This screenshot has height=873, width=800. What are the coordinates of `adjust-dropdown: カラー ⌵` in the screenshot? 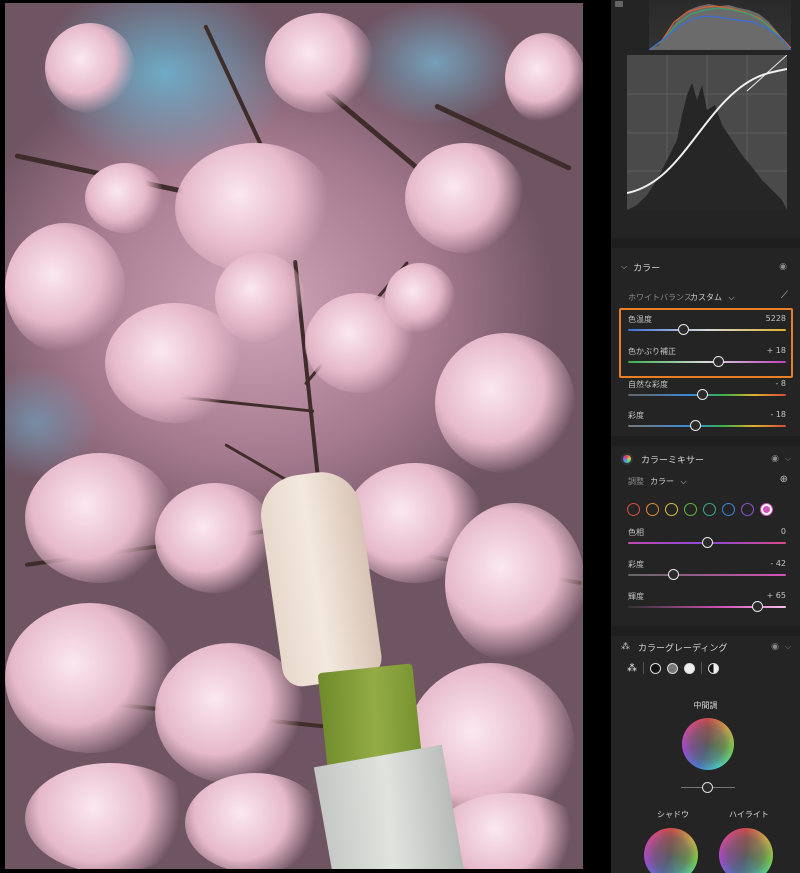 It's located at (668, 481).